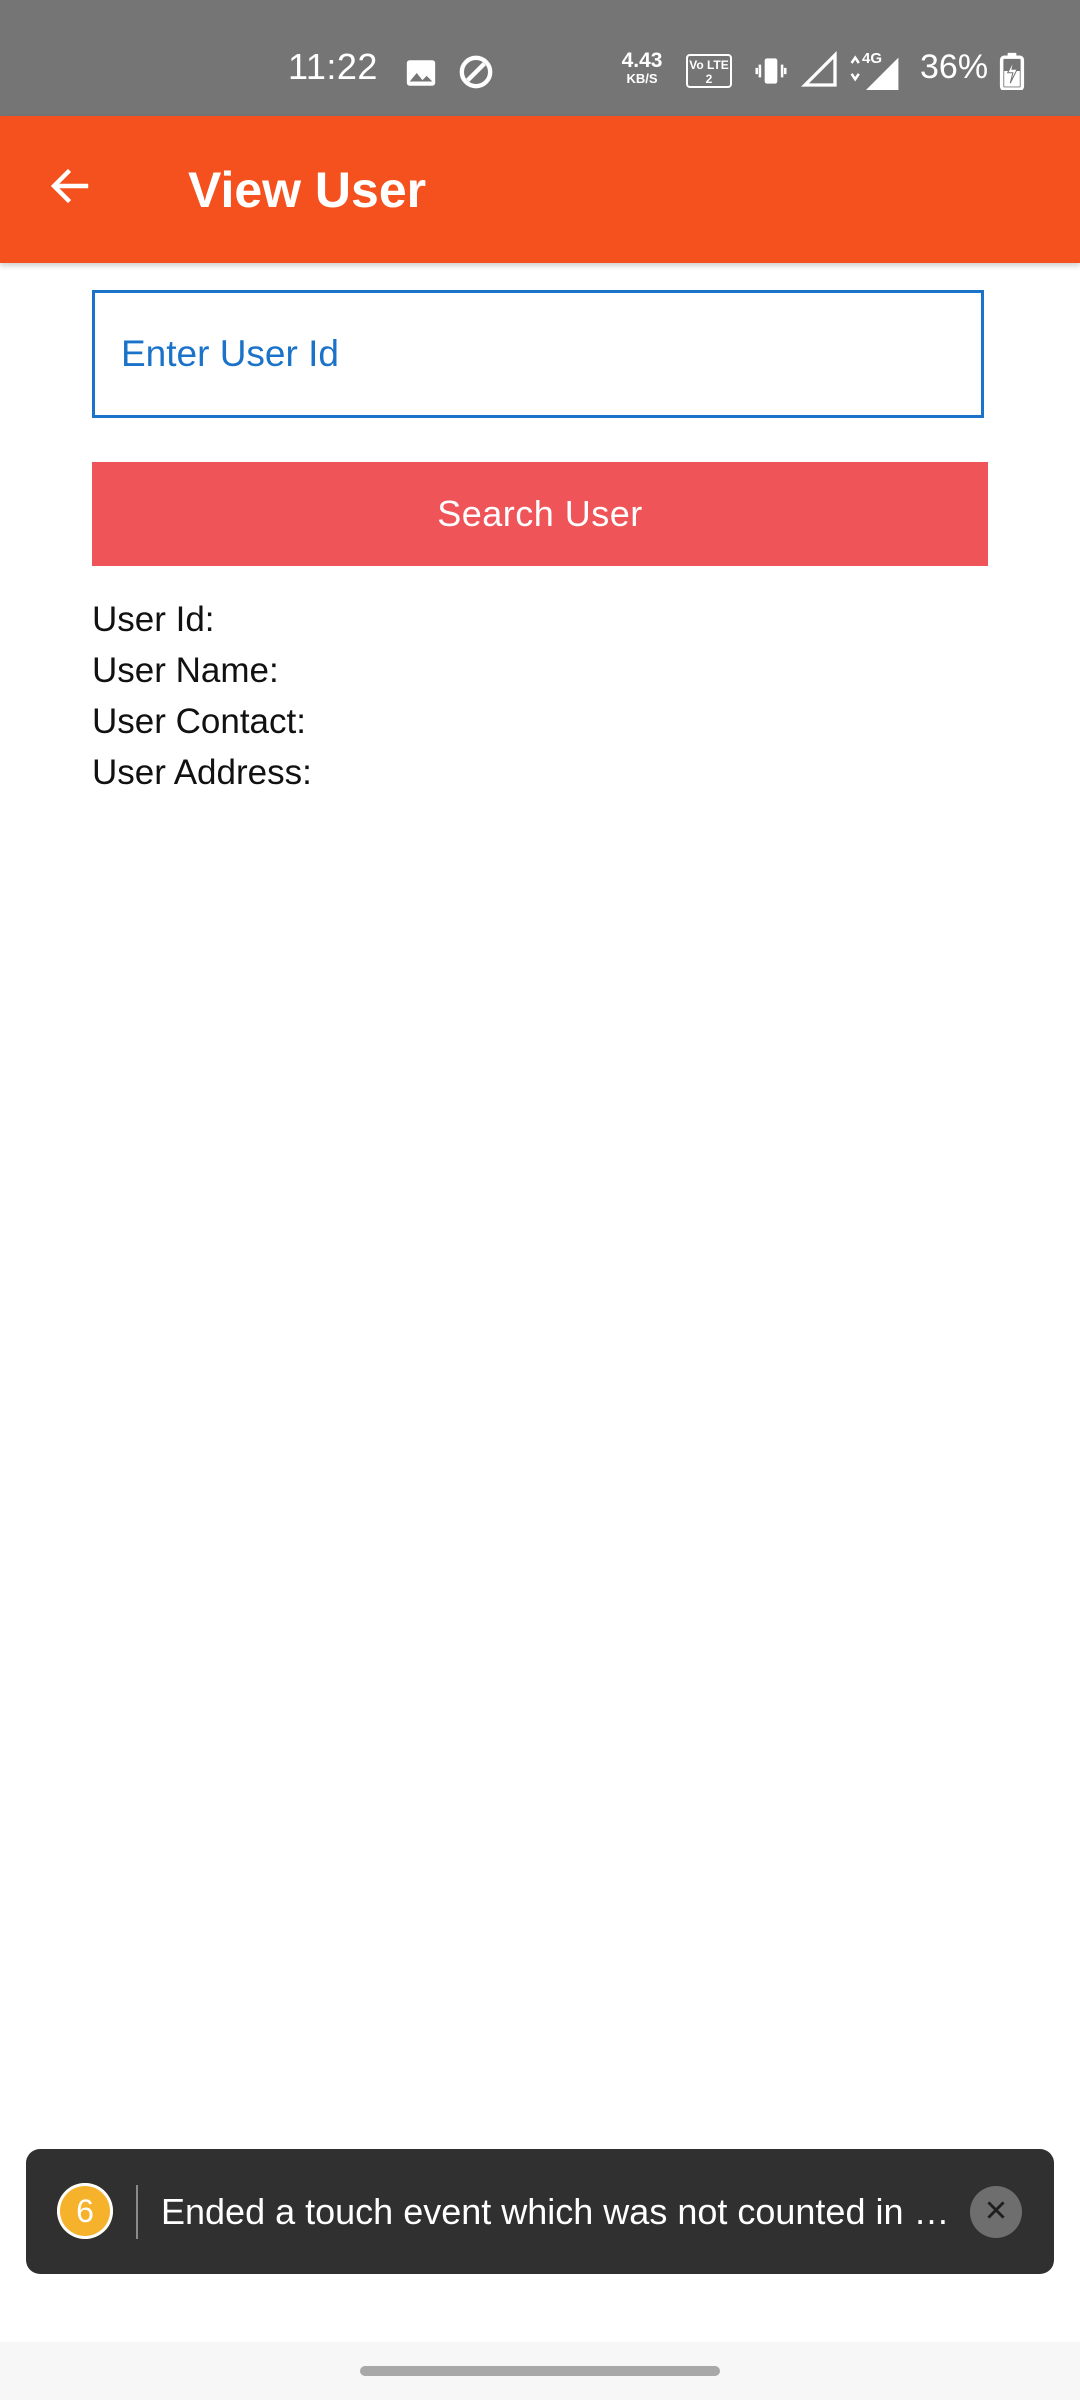  I want to click on volte-label: Vo LTE 2, so click(709, 72).